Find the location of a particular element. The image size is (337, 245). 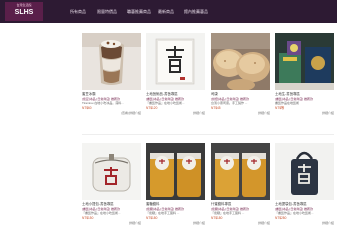

product-image-scones is located at coordinates (240, 61).